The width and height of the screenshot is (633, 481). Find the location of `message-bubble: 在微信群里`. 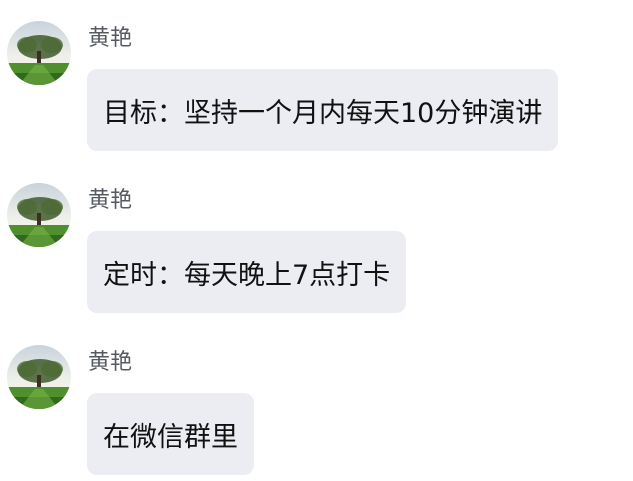

message-bubble: 在微信群里 is located at coordinates (170, 434).